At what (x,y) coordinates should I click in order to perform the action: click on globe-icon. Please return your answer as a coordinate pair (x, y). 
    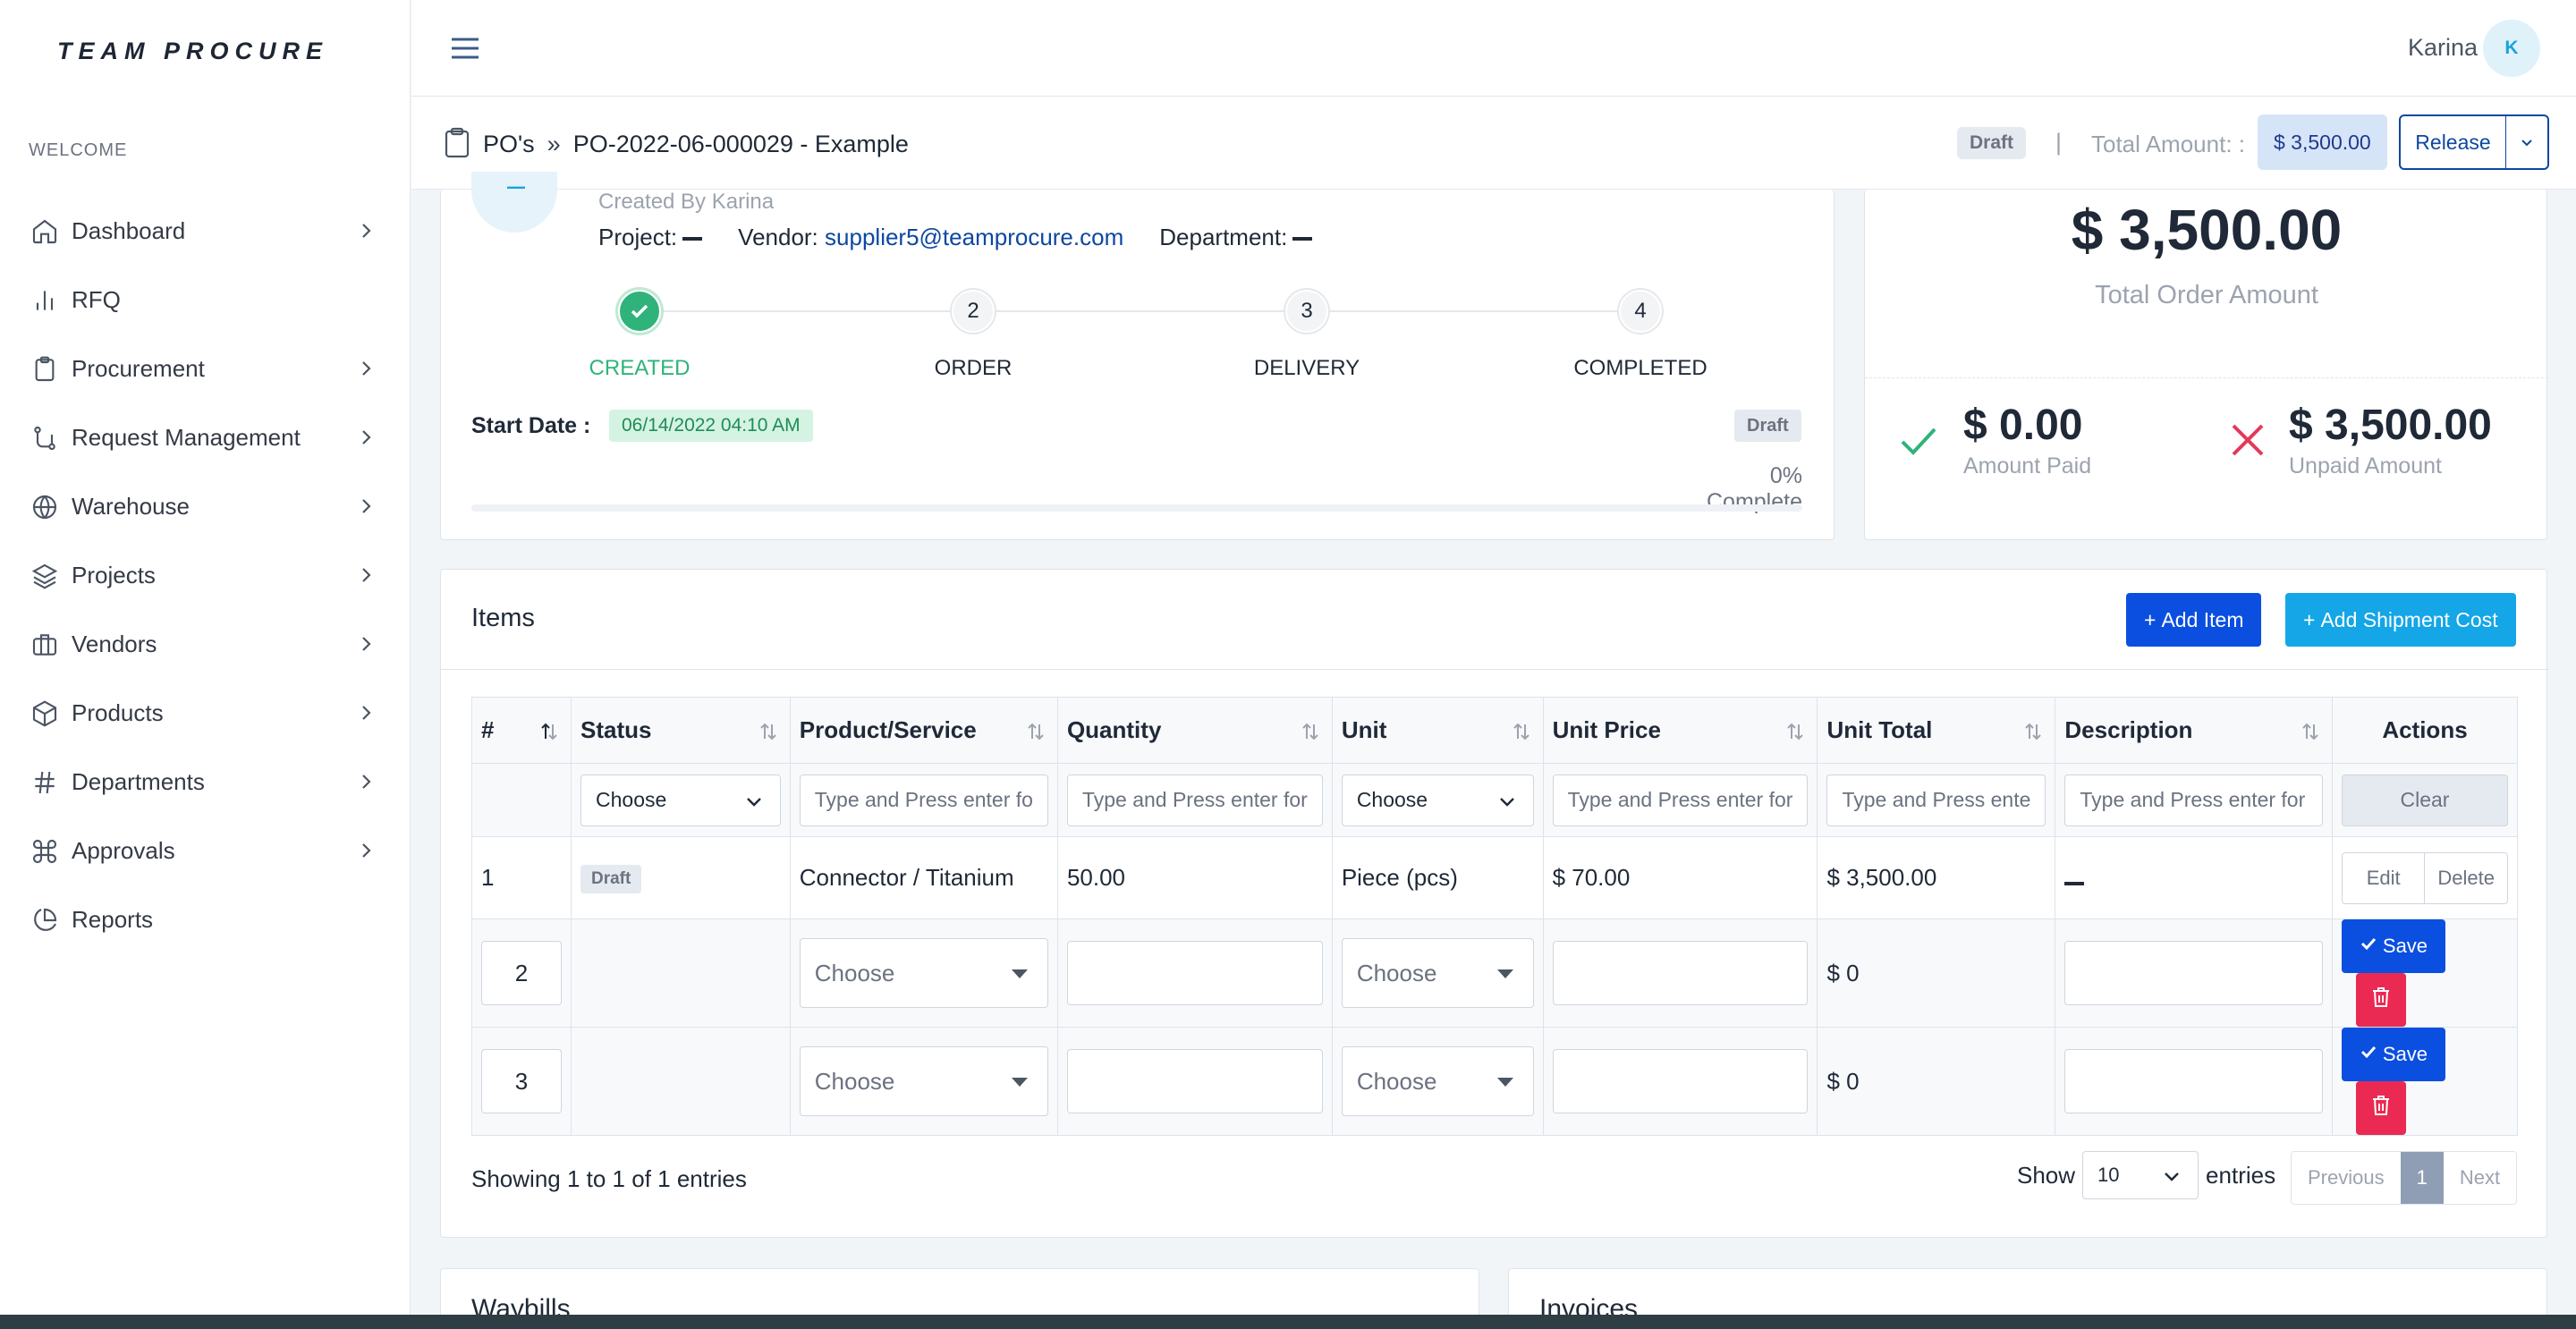
    Looking at the image, I should click on (45, 507).